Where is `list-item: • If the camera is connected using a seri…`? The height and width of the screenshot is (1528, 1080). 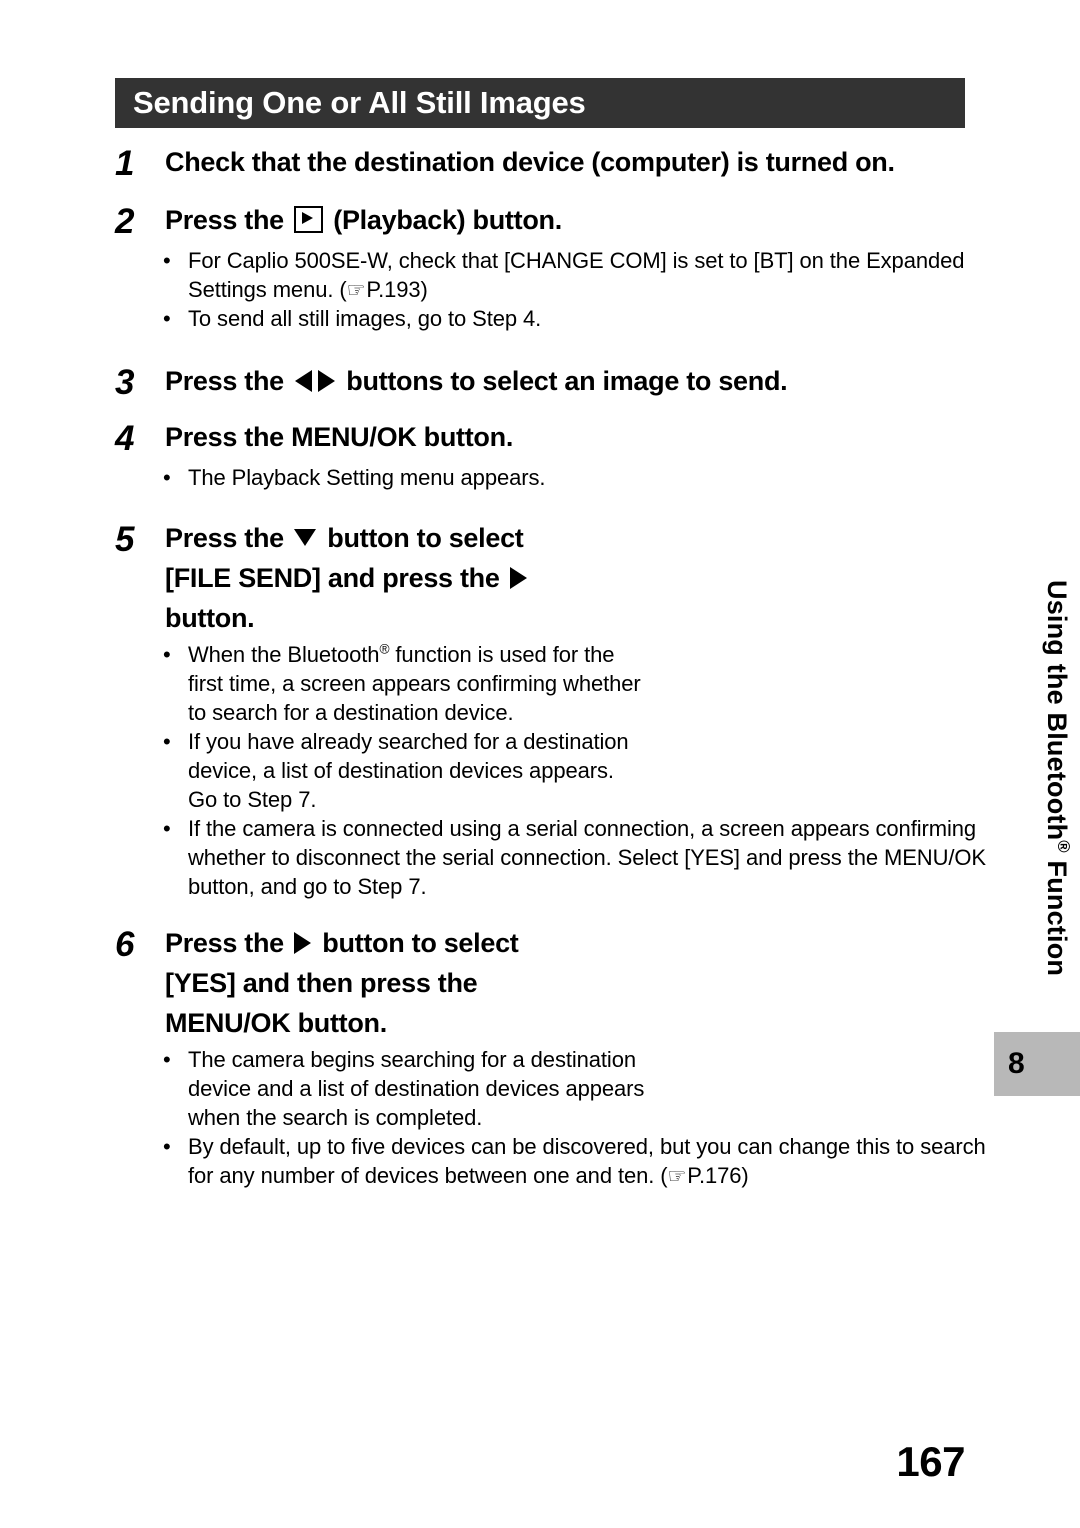
list-item: • If the camera is connected using a seri… is located at coordinates (551, 857).